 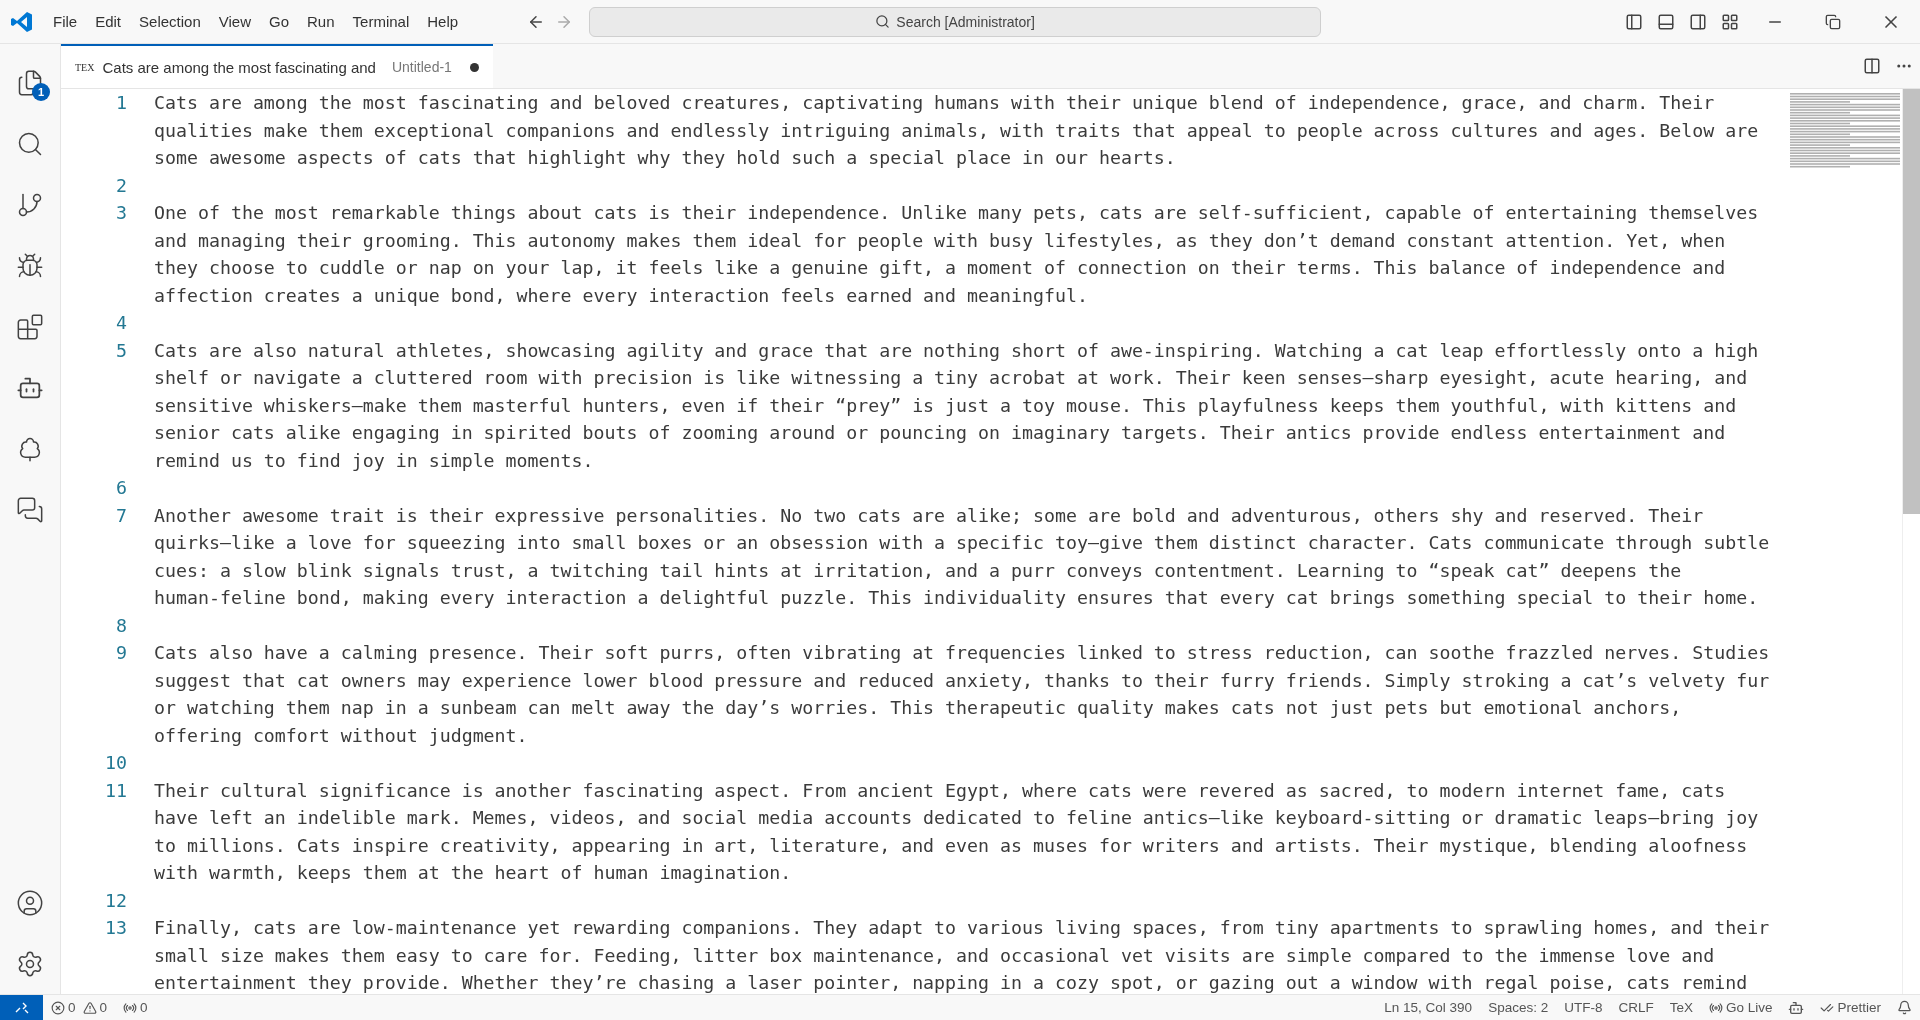 What do you see at coordinates (121, 625) in the screenshot?
I see `line-number: 8` at bounding box center [121, 625].